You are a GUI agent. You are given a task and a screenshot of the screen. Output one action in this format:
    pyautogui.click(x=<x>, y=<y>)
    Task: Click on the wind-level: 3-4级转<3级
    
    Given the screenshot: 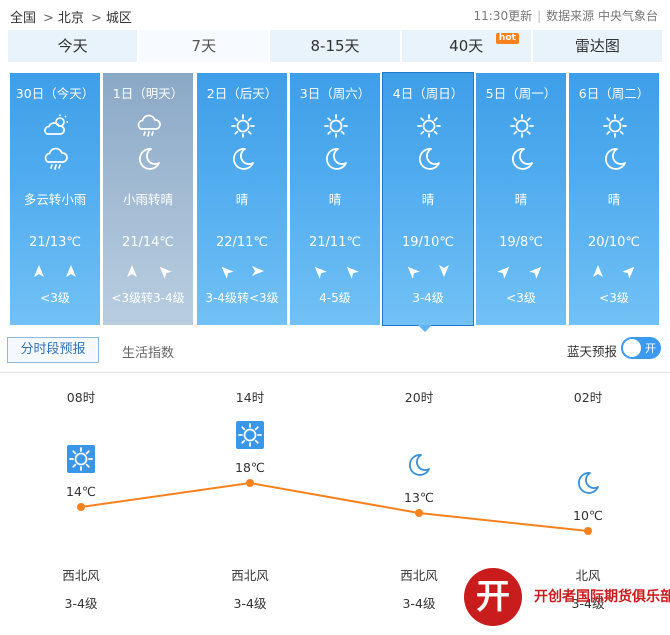 What is the action you would take?
    pyautogui.click(x=242, y=298)
    